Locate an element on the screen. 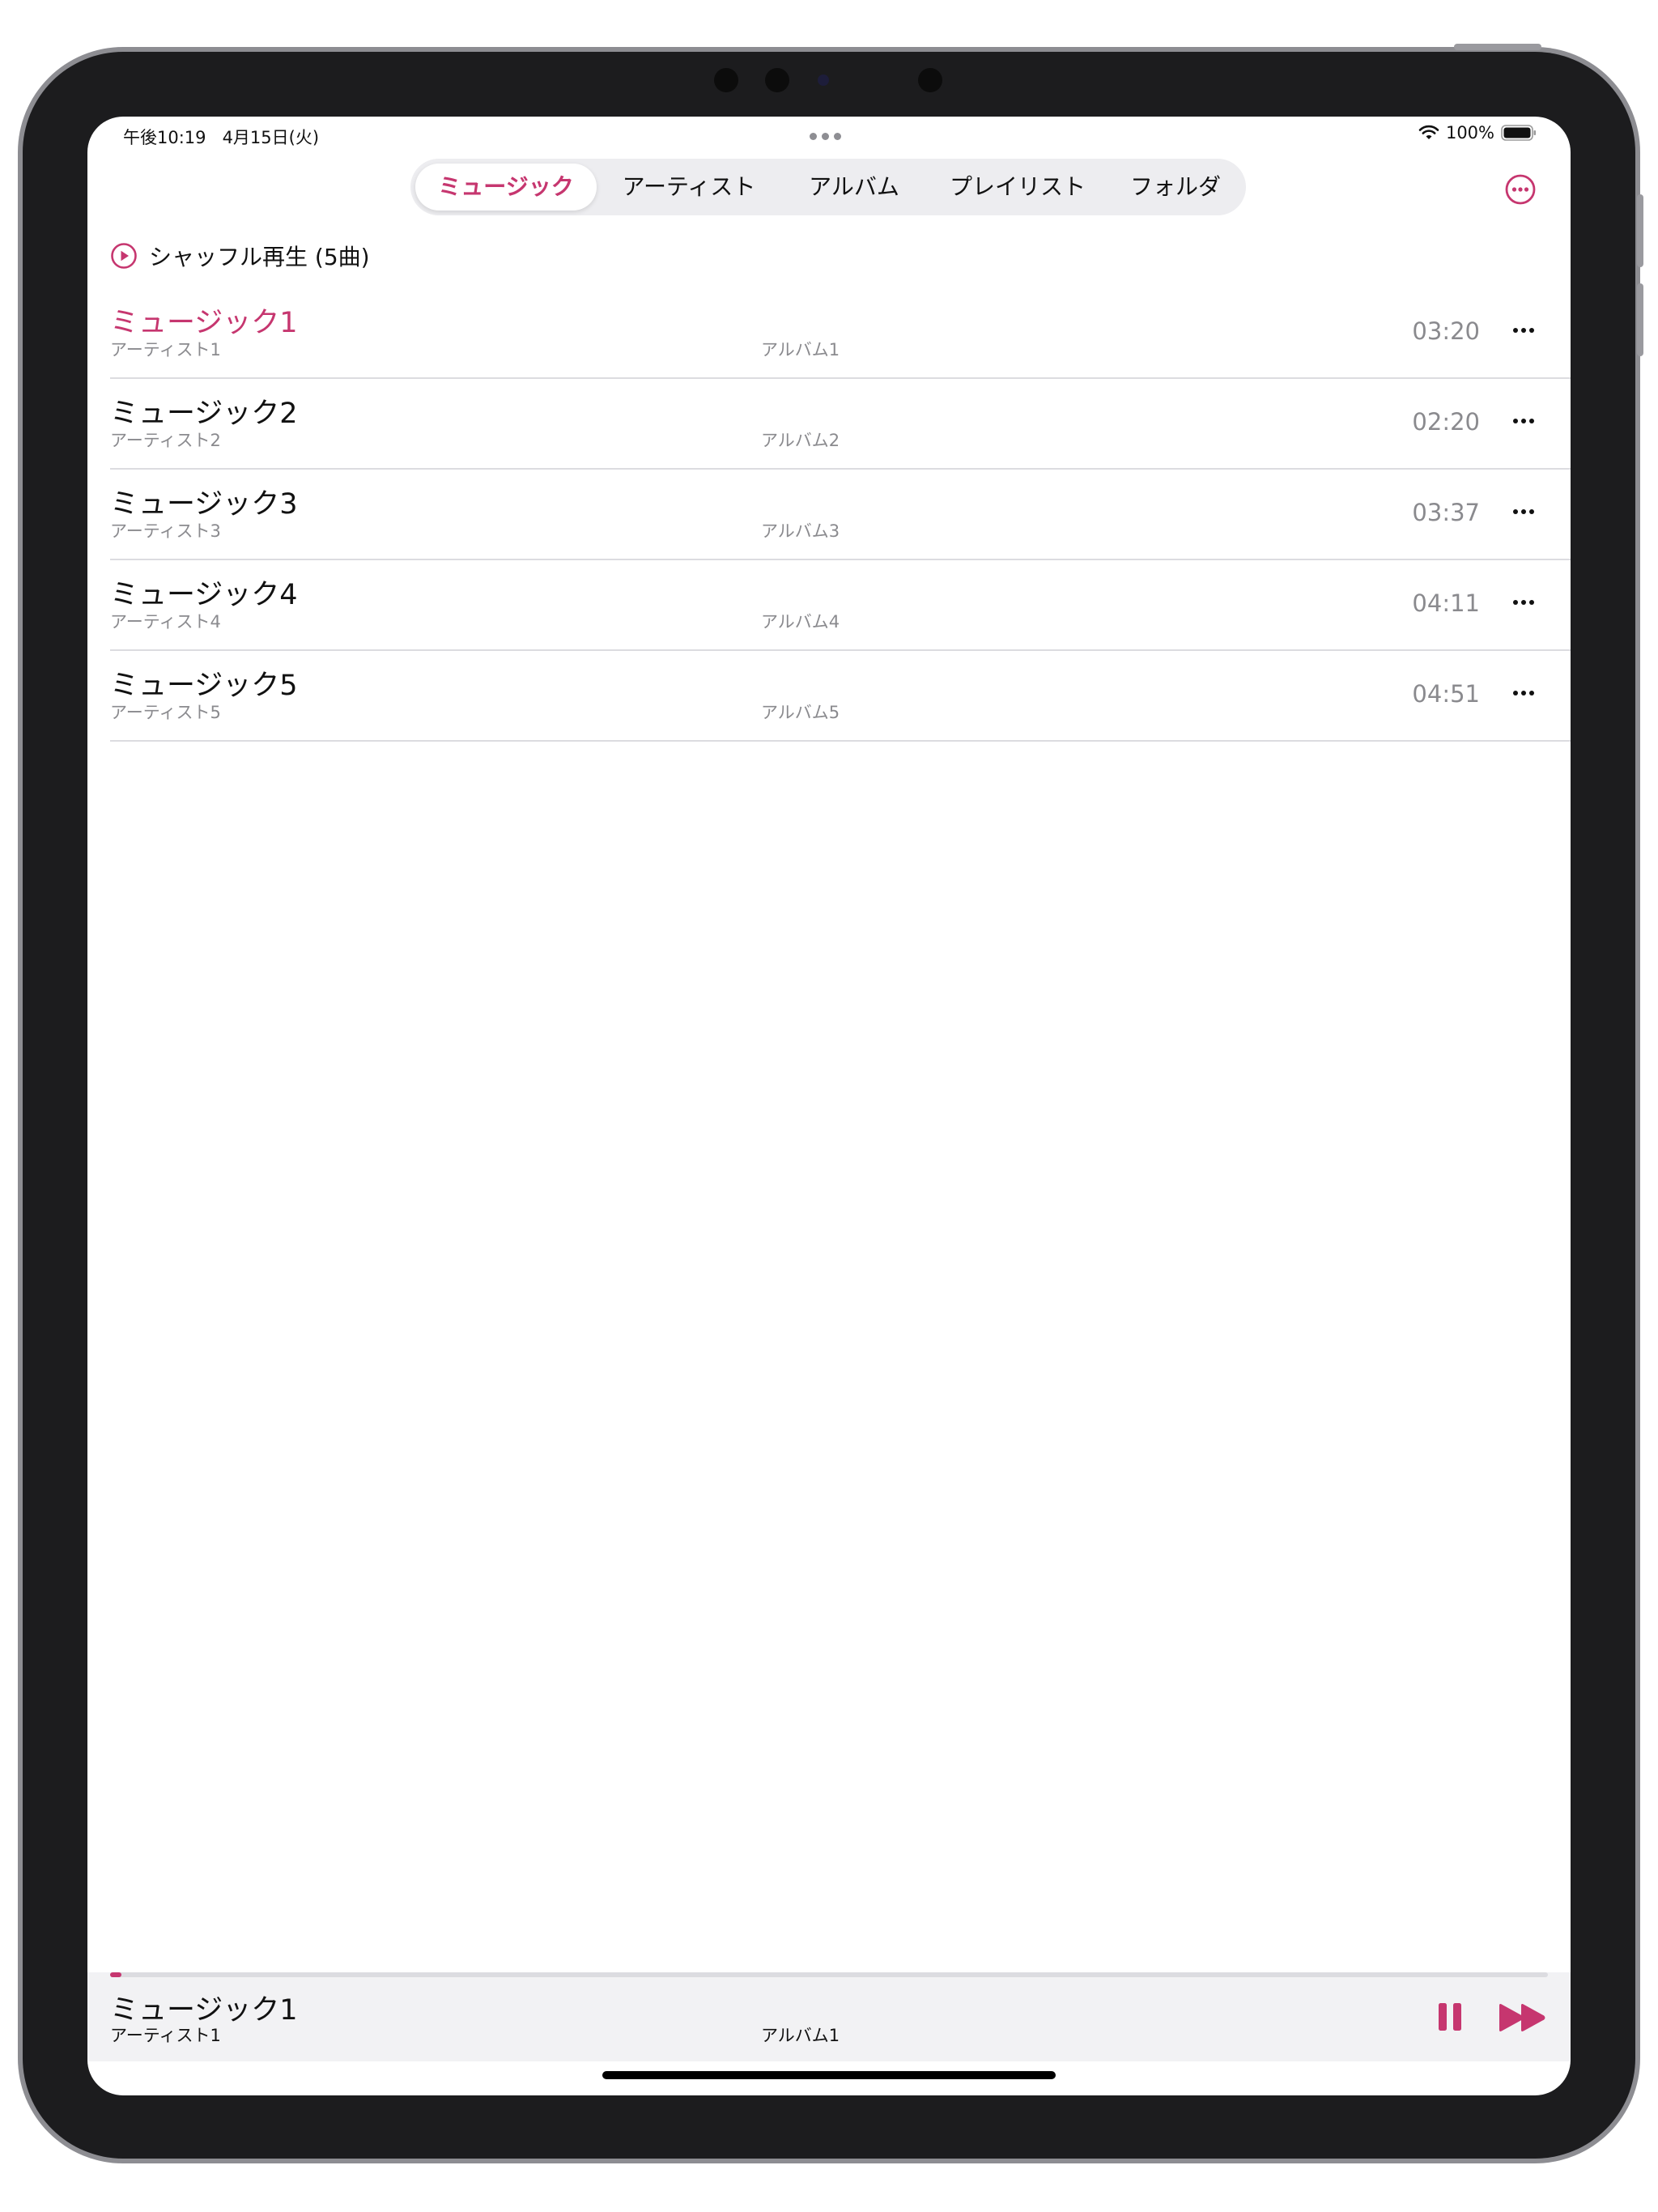 The image size is (1658, 2212). status-time: 午後10:19 is located at coordinates (164, 138).